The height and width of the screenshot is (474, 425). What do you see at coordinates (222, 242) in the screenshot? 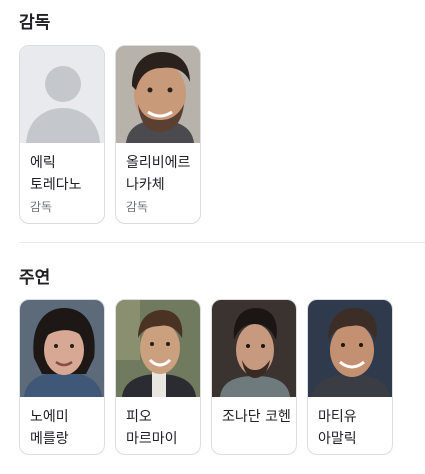
I see `section-divider` at bounding box center [222, 242].